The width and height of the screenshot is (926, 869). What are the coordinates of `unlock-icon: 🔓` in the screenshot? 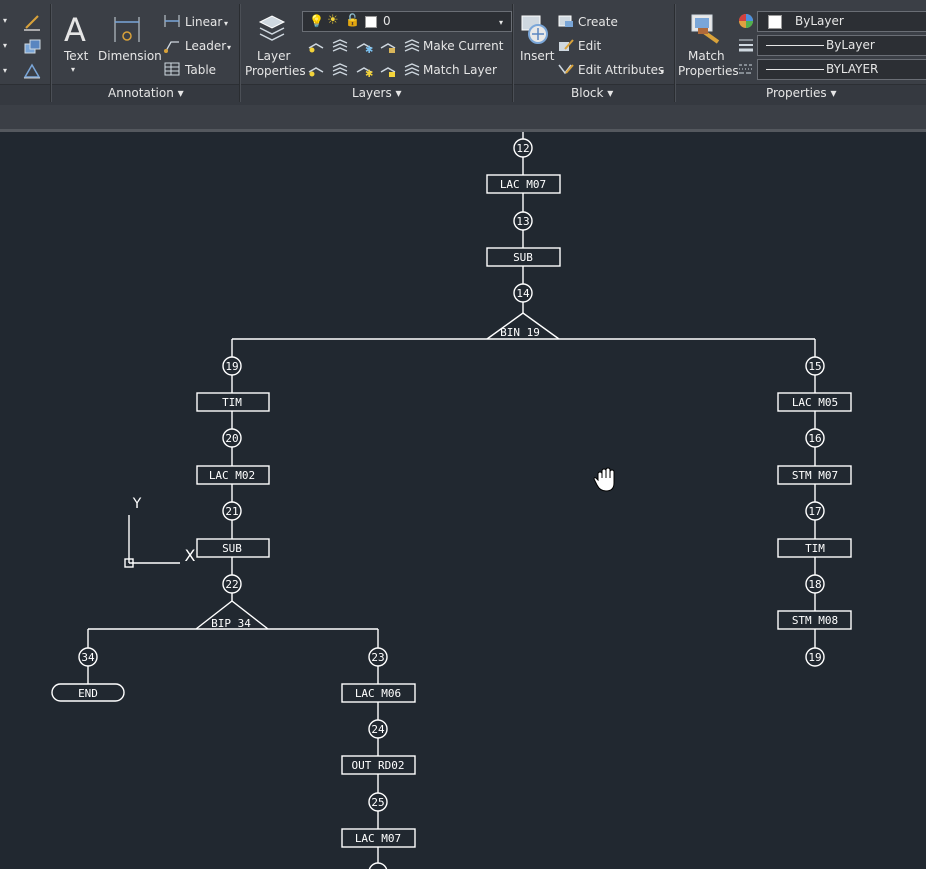 It's located at (352, 20).